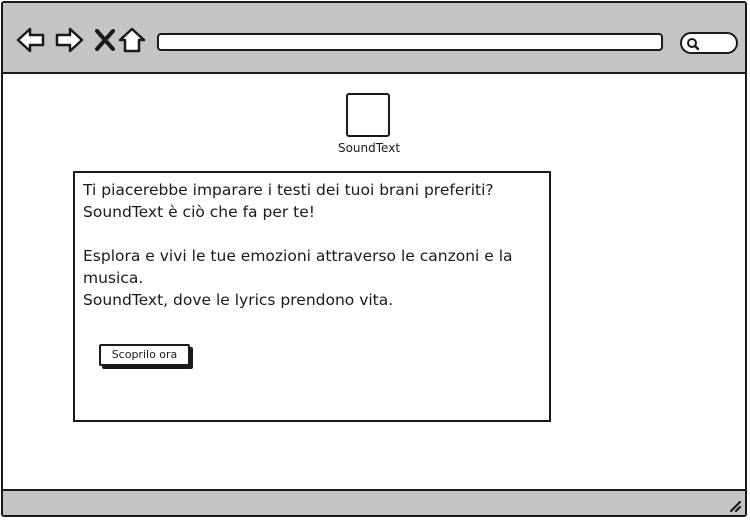 Image resolution: width=750 pixels, height=520 pixels. Describe the element at coordinates (709, 43) in the screenshot. I see `search-box` at that location.